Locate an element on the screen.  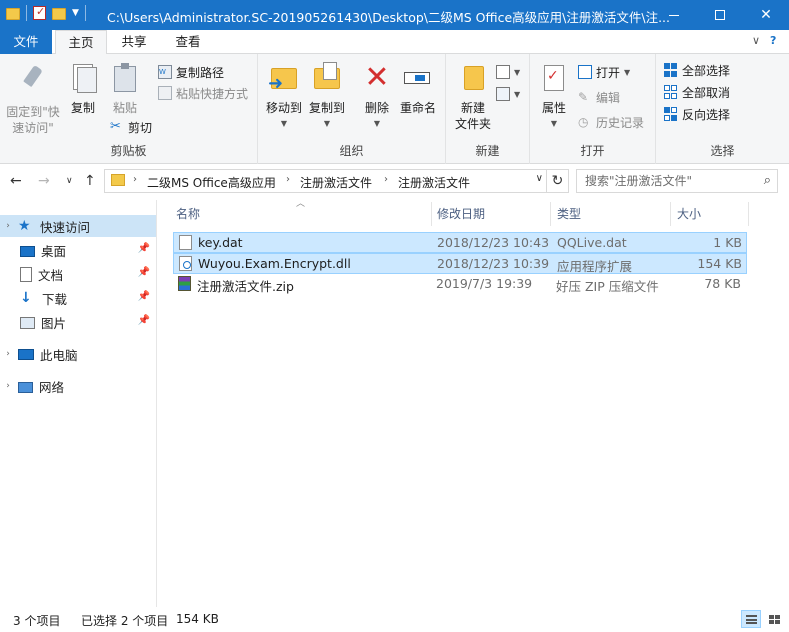
paste-shortcut-button: 粘贴快捷方式 is located at coordinates (203, 93).